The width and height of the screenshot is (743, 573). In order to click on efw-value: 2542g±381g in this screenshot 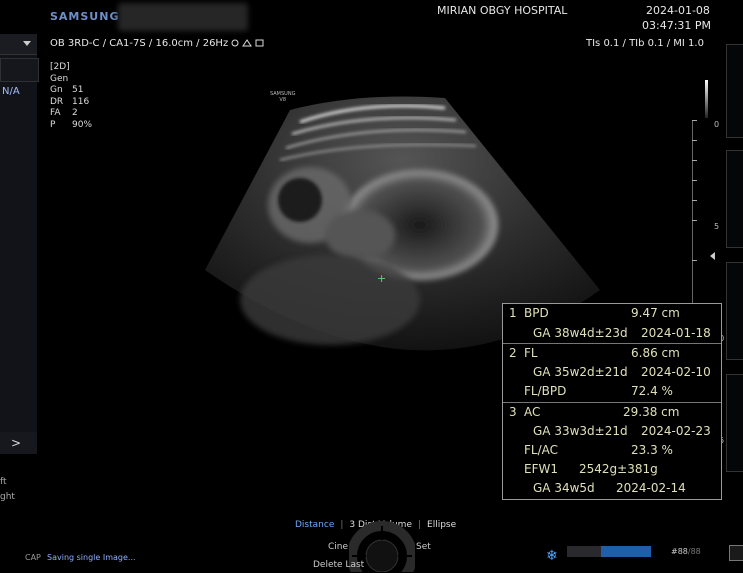, I will do `click(618, 469)`.